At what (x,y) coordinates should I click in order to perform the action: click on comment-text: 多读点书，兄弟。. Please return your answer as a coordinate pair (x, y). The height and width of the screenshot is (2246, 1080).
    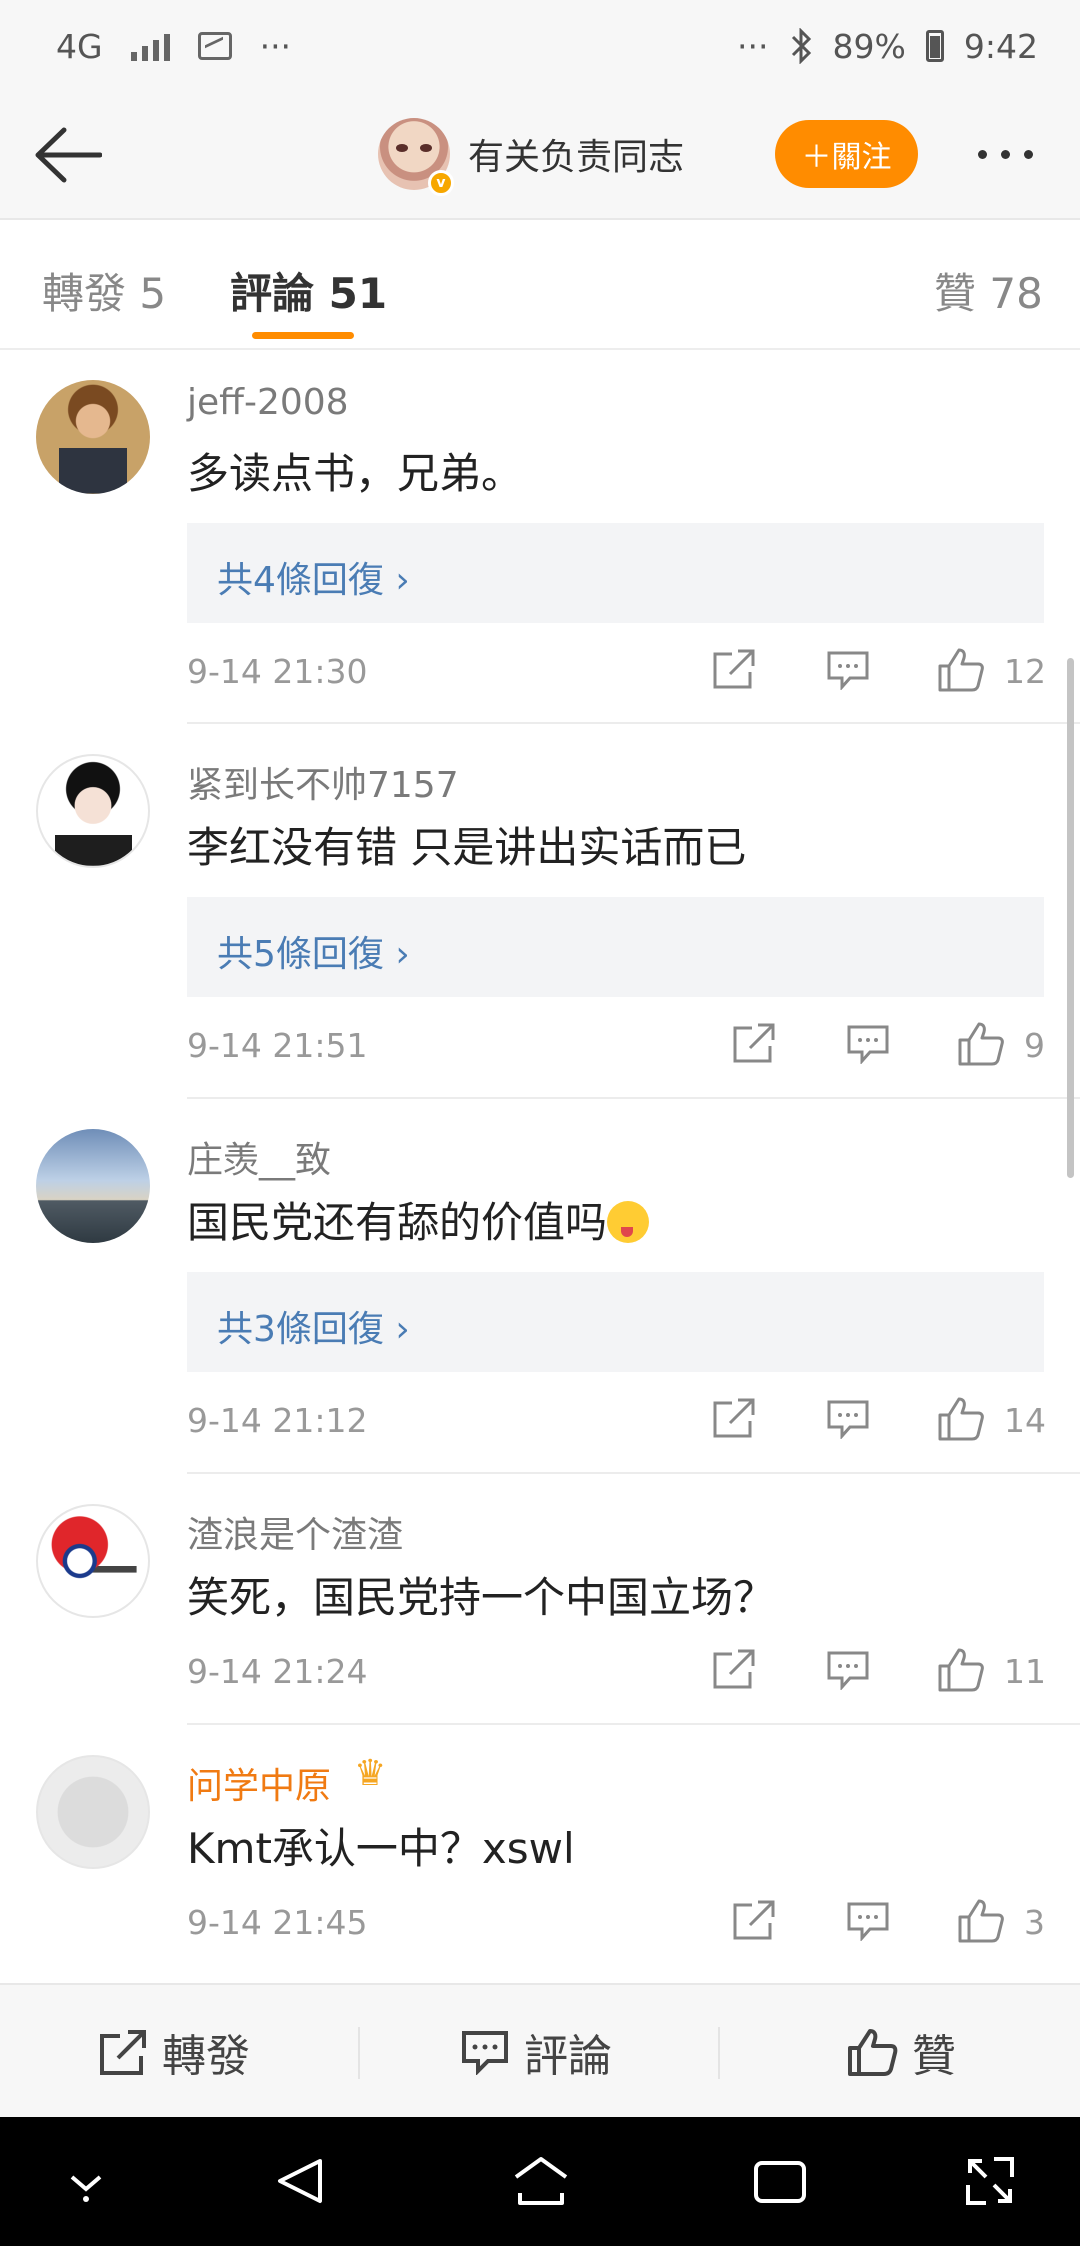
    Looking at the image, I should click on (355, 473).